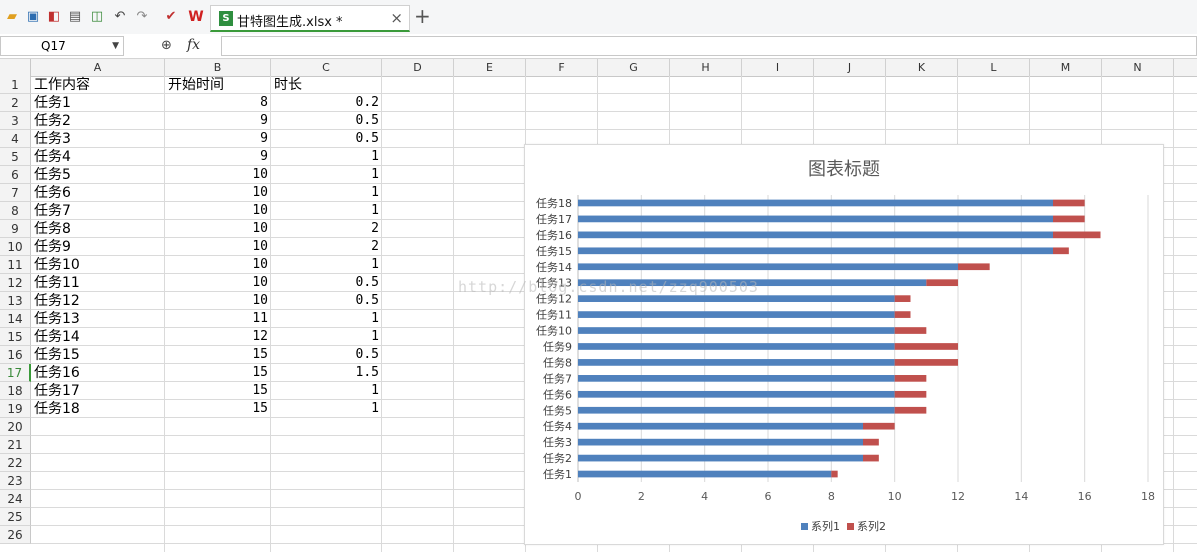  Describe the element at coordinates (310, 18) in the screenshot. I see `tab-workbook: S 甘特图生成.xlsx * ×` at that location.